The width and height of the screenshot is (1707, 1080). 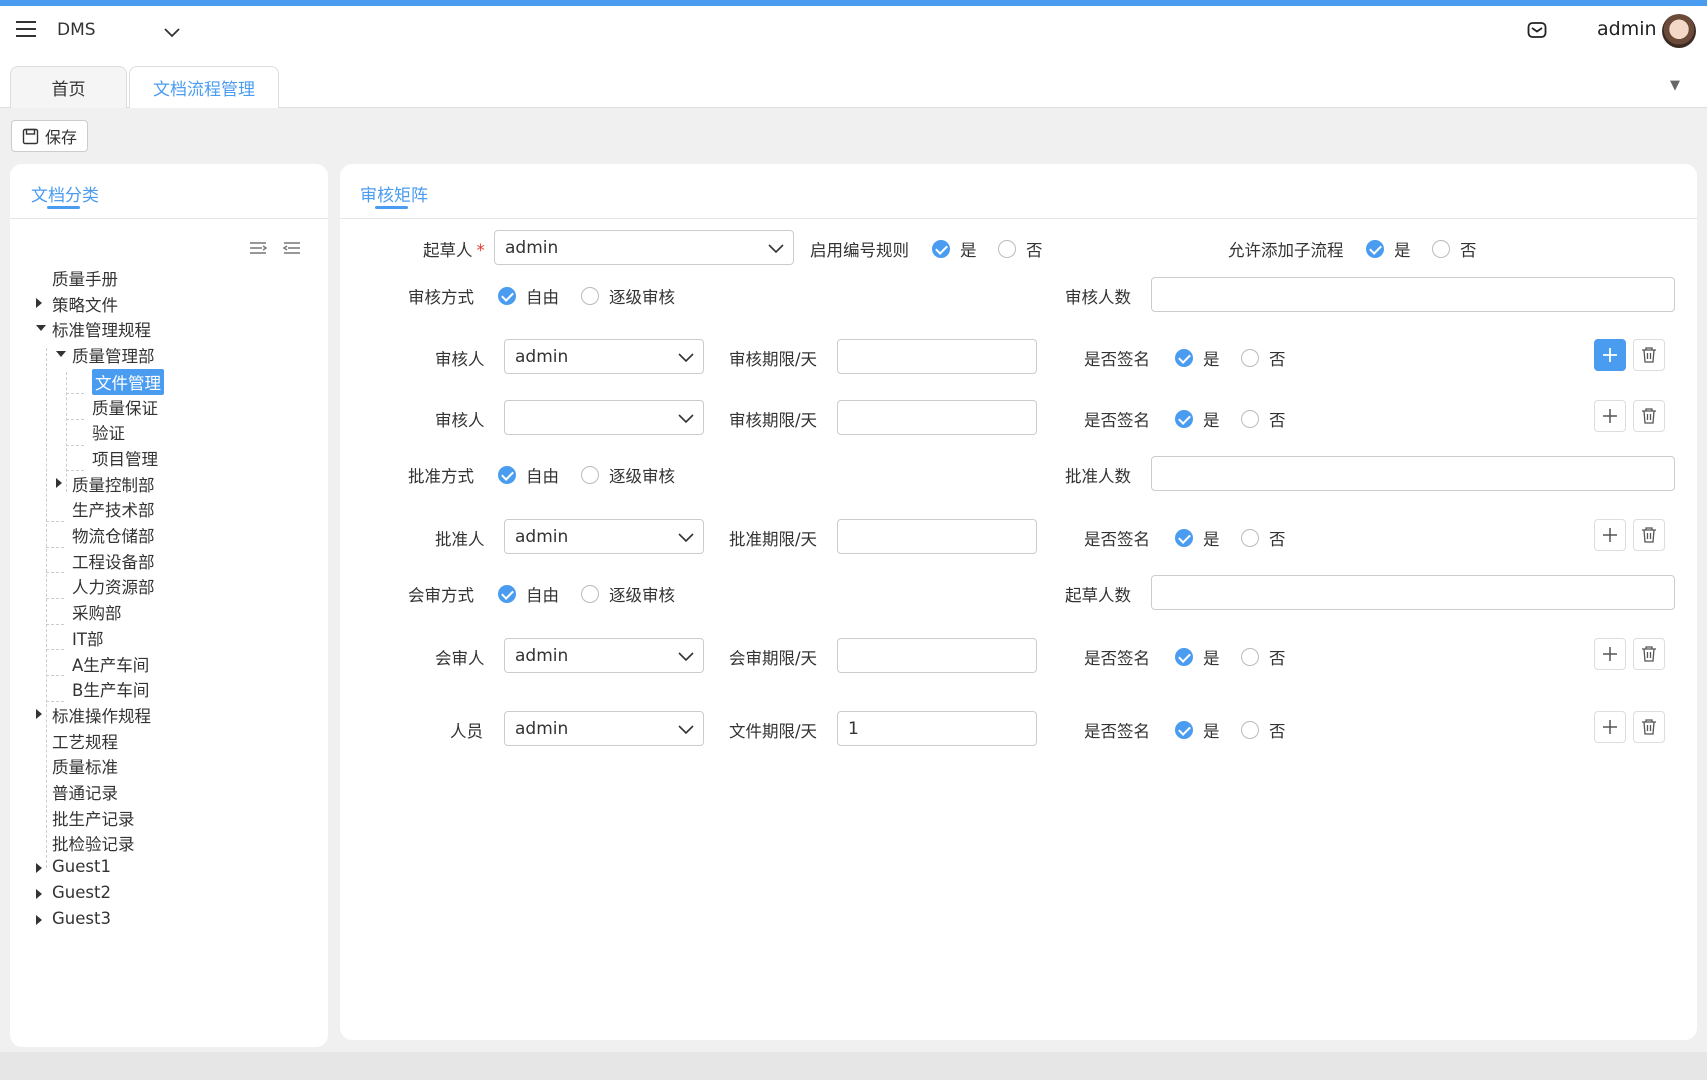 I want to click on tree-node: A生产车间, so click(x=110, y=664).